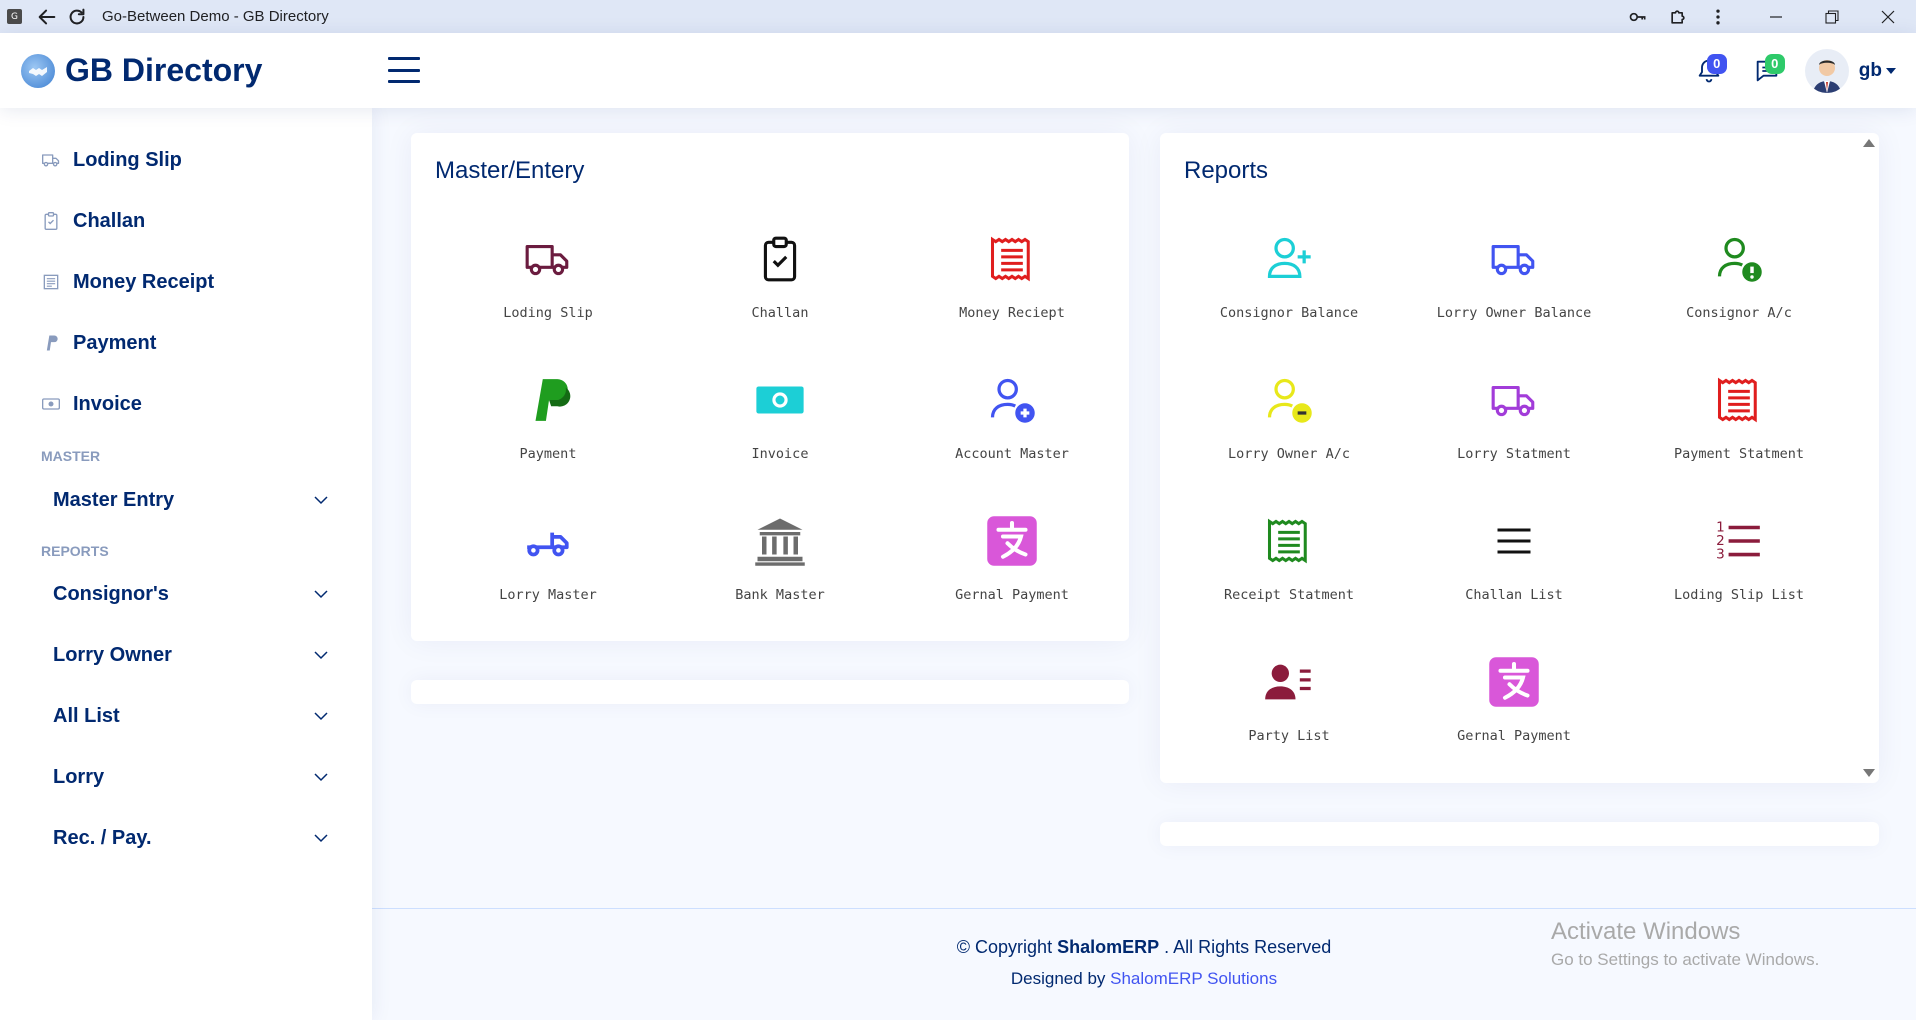 The width and height of the screenshot is (1916, 1020). What do you see at coordinates (1514, 568) in the screenshot?
I see `tile-challan-list: Challan List` at bounding box center [1514, 568].